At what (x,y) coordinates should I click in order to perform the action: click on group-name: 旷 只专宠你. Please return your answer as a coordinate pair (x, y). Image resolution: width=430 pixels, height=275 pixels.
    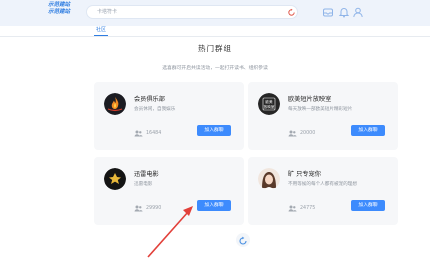
    Looking at the image, I should click on (304, 173).